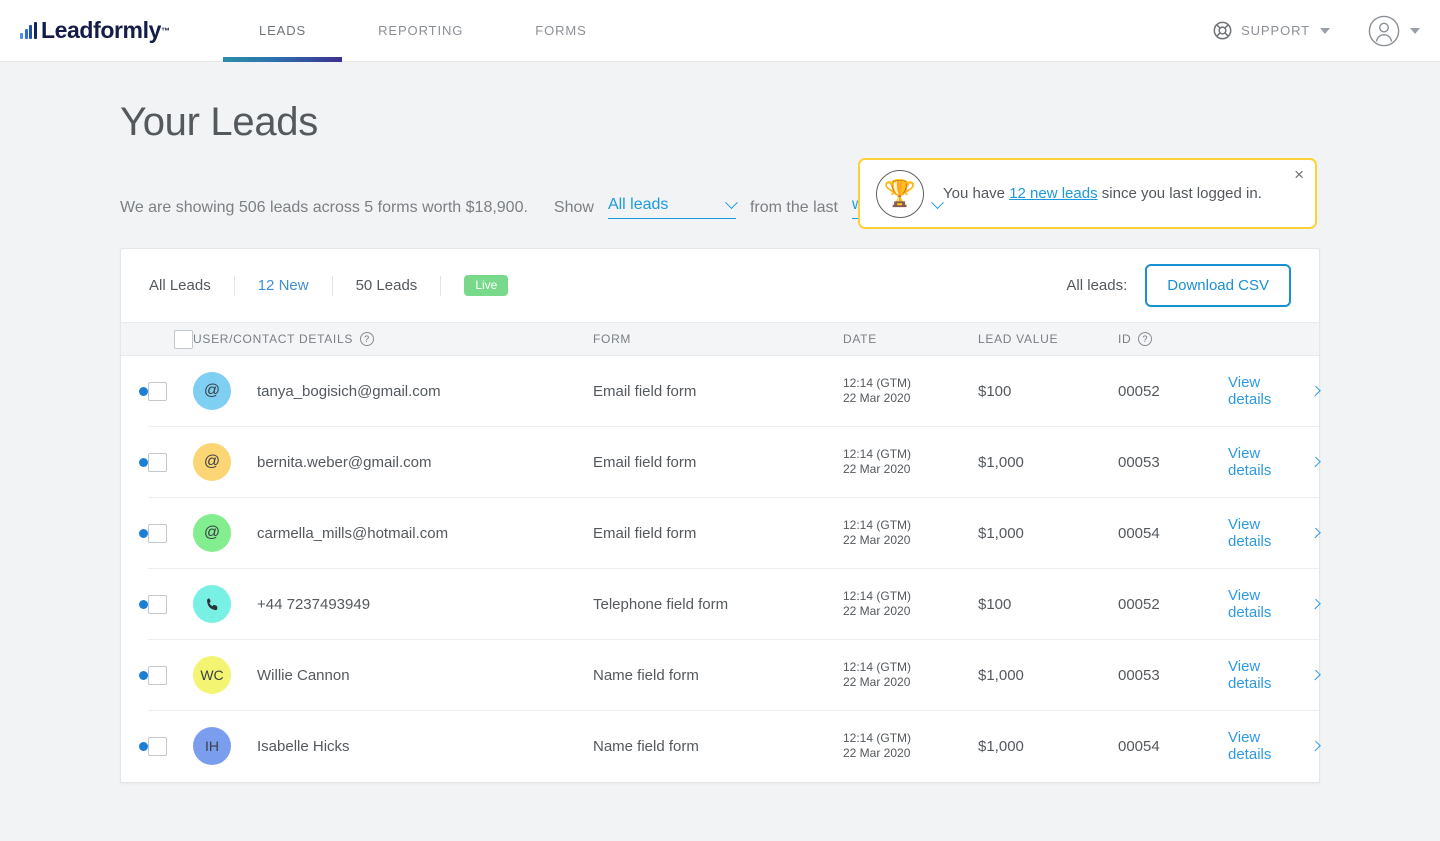 The height and width of the screenshot is (841, 1440). Describe the element at coordinates (1394, 31) in the screenshot. I see `account-menu` at that location.